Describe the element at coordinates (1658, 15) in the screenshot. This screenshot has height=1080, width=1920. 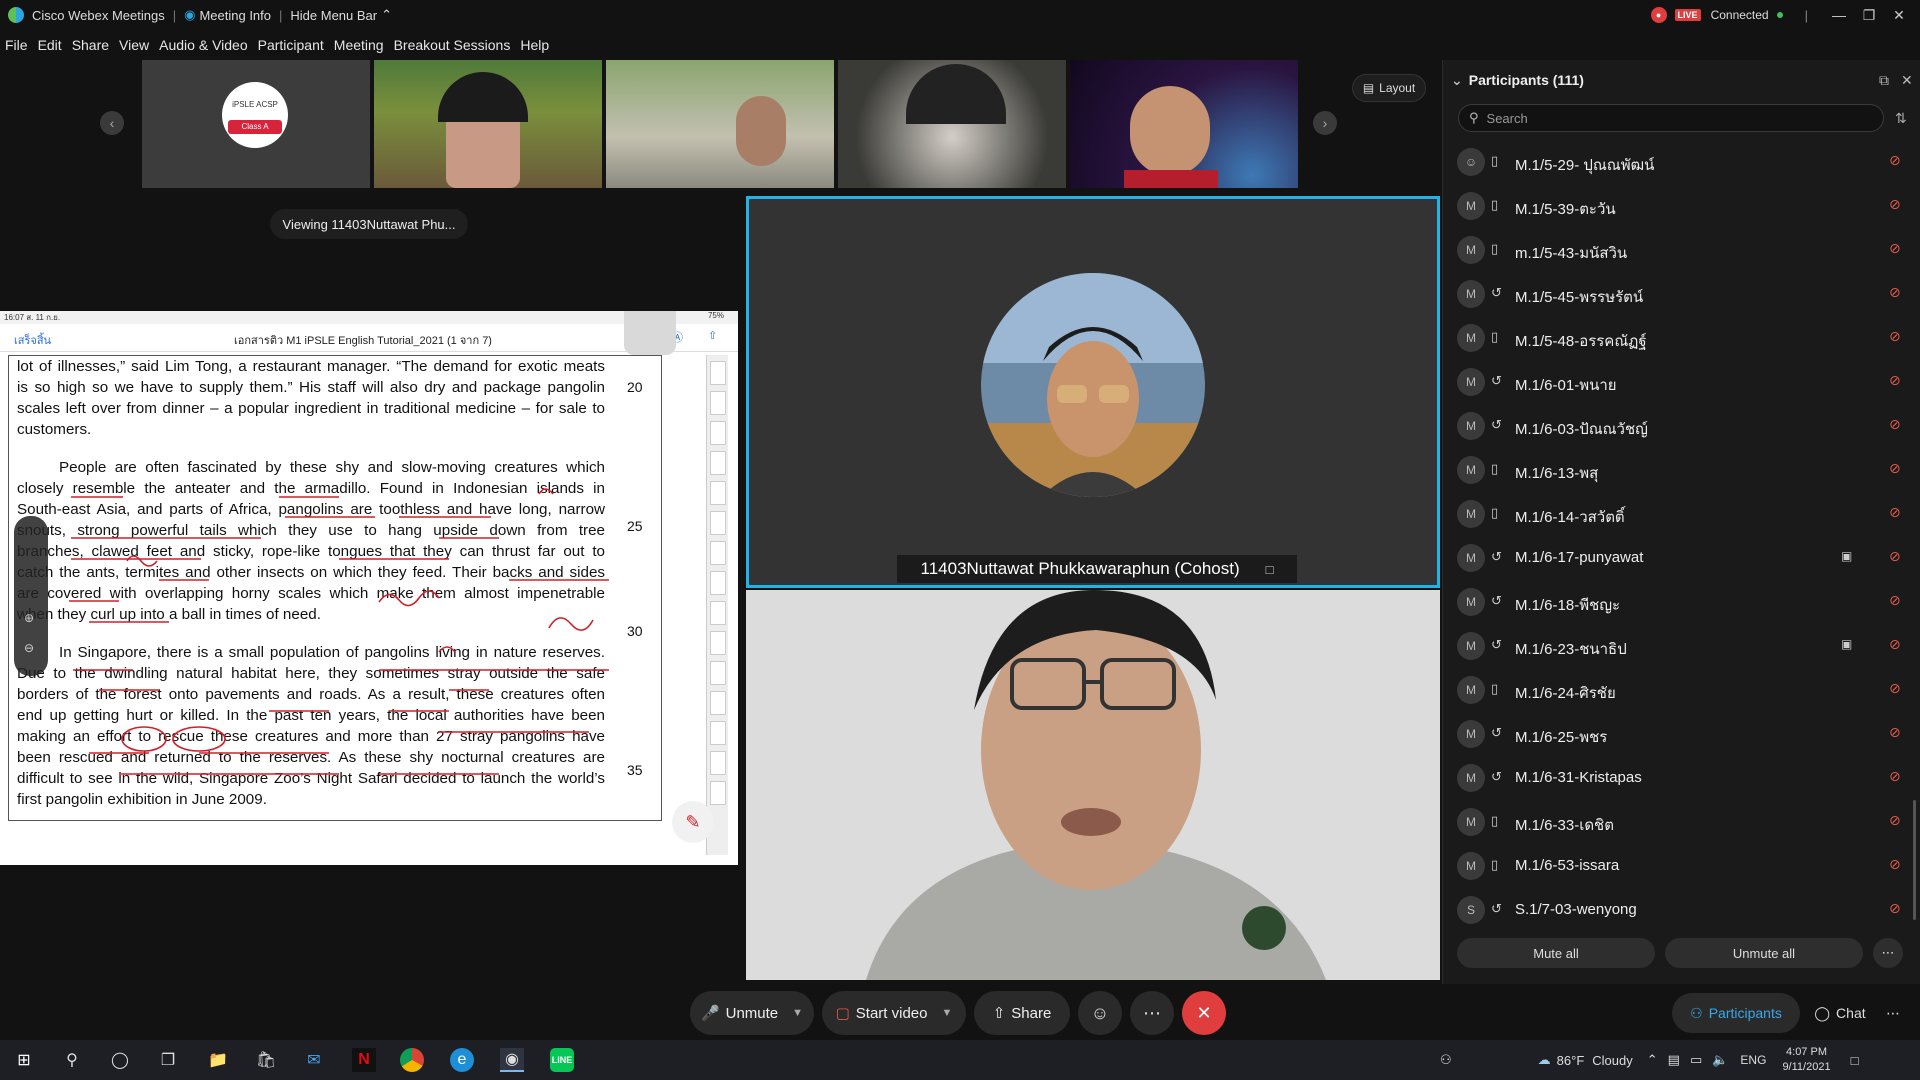
I see `recording-icon: ●` at that location.